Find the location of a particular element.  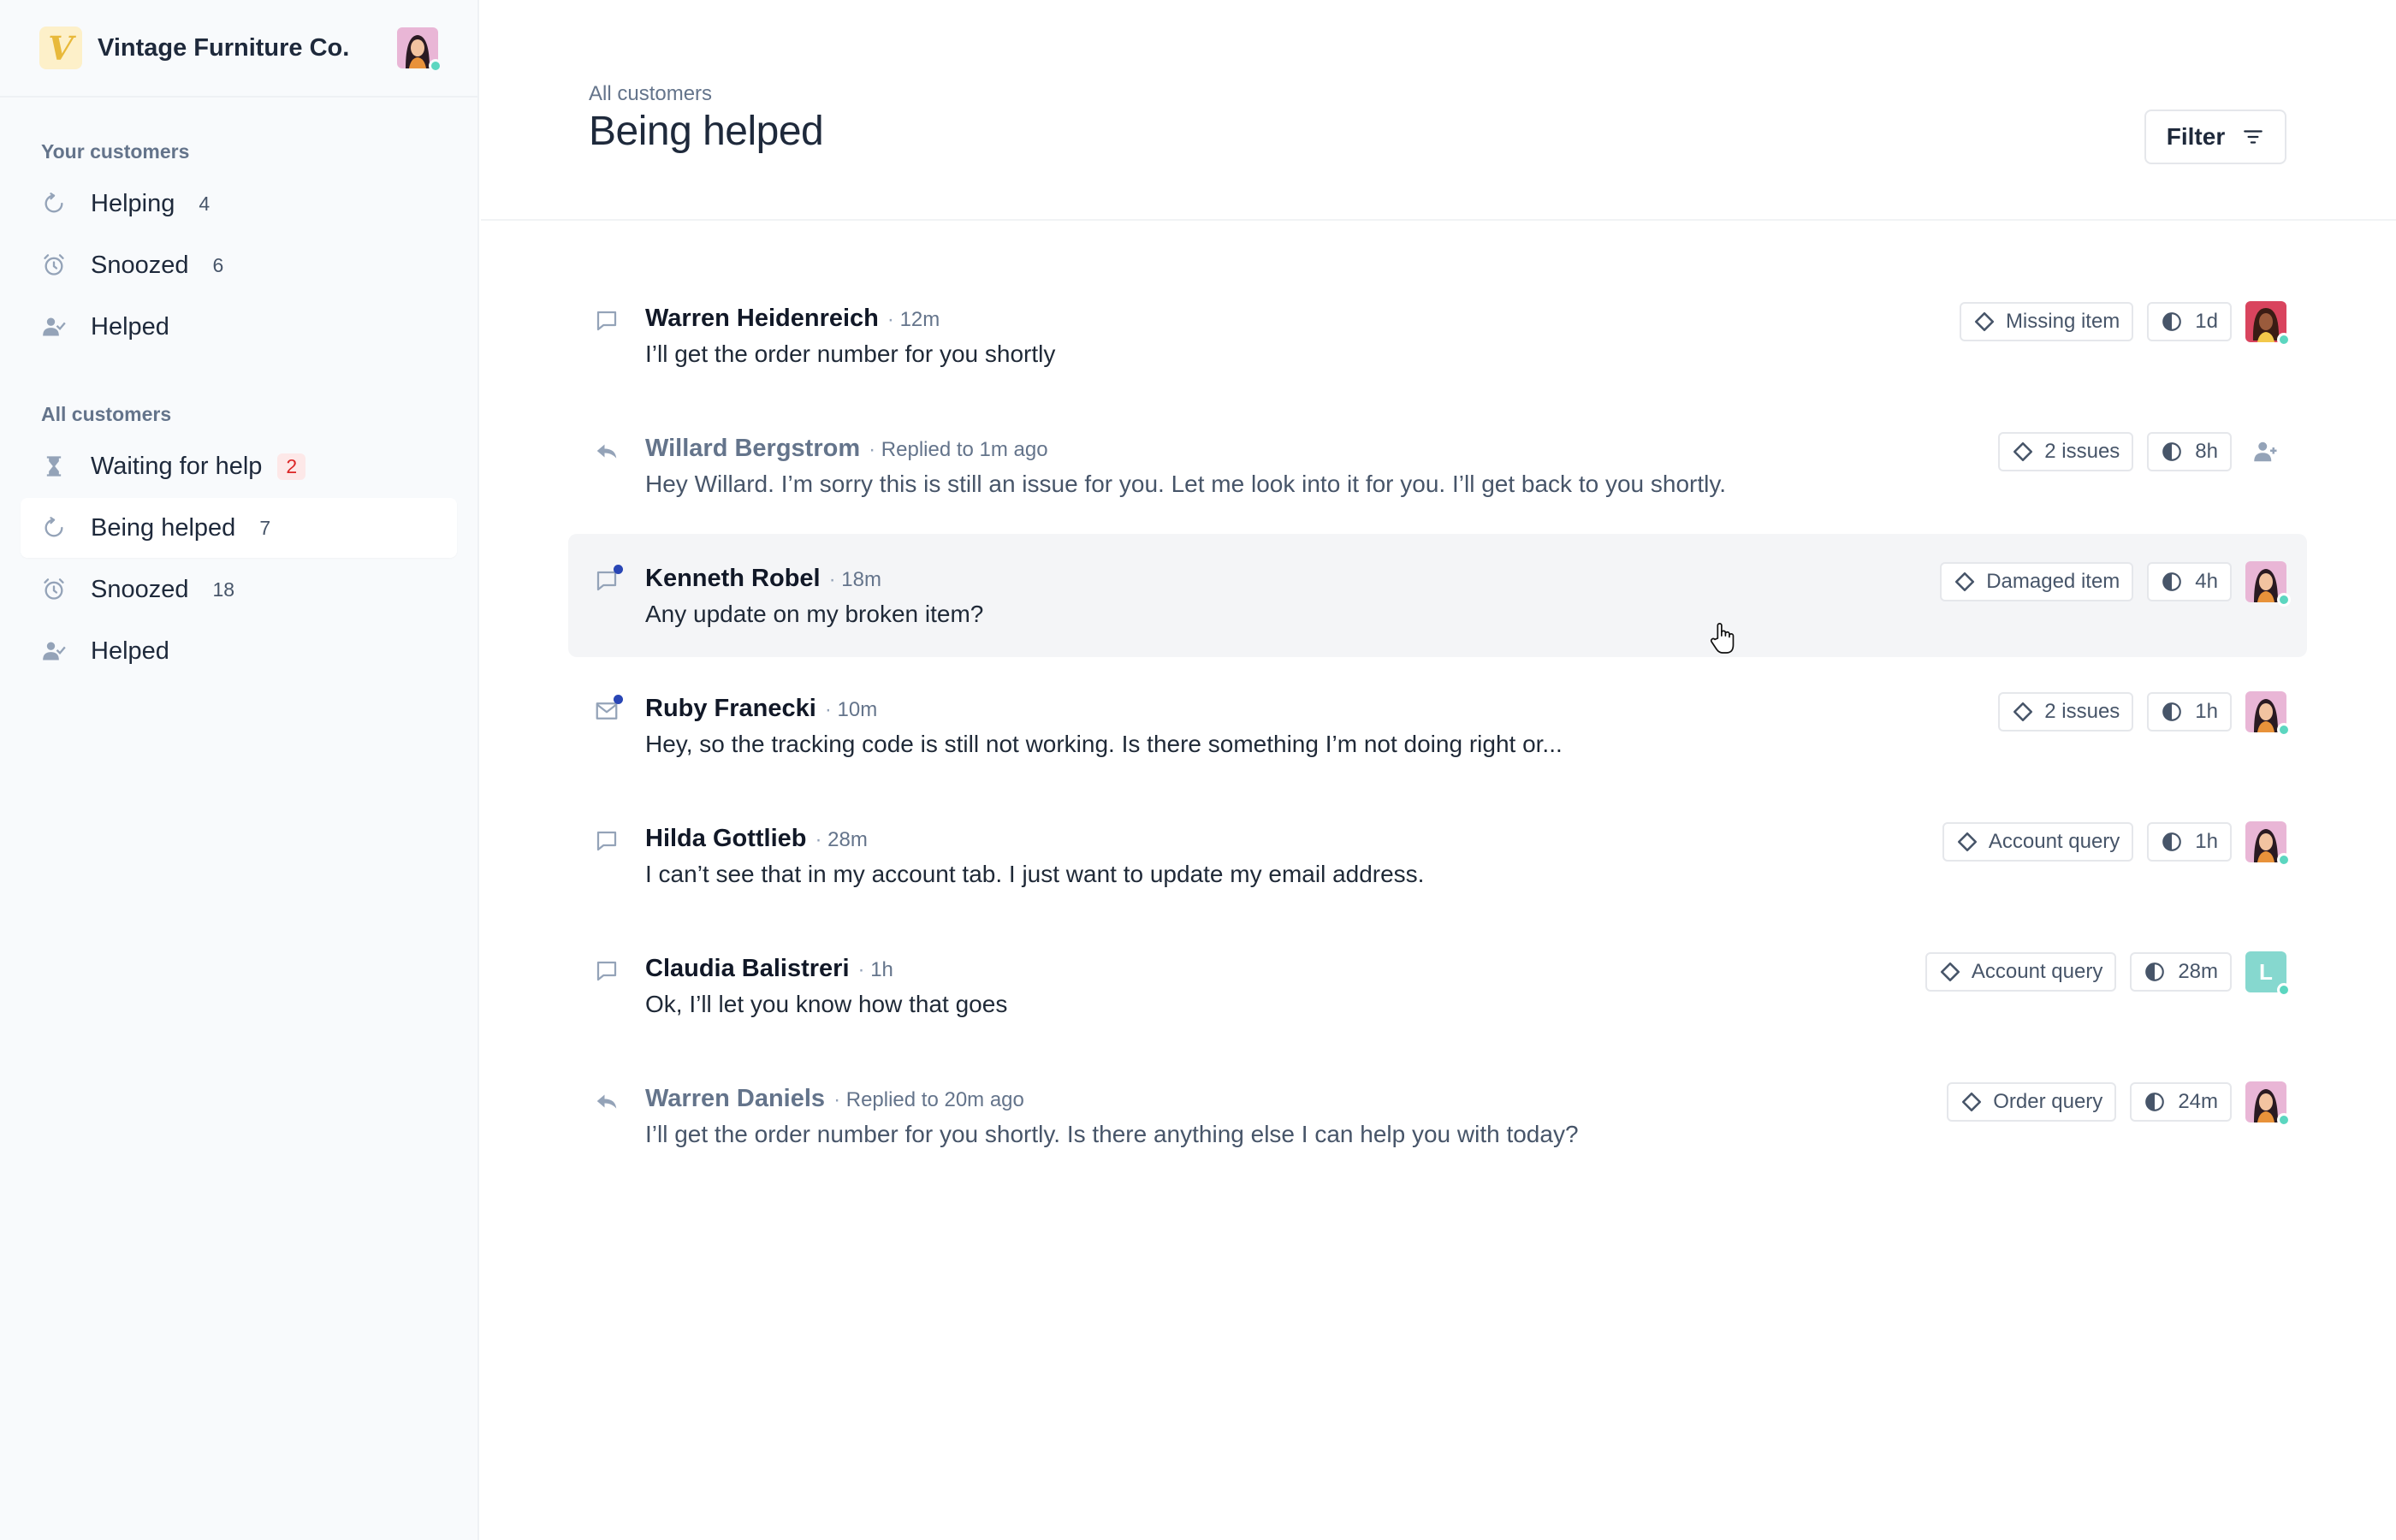

refresh-icon is located at coordinates (54, 528).